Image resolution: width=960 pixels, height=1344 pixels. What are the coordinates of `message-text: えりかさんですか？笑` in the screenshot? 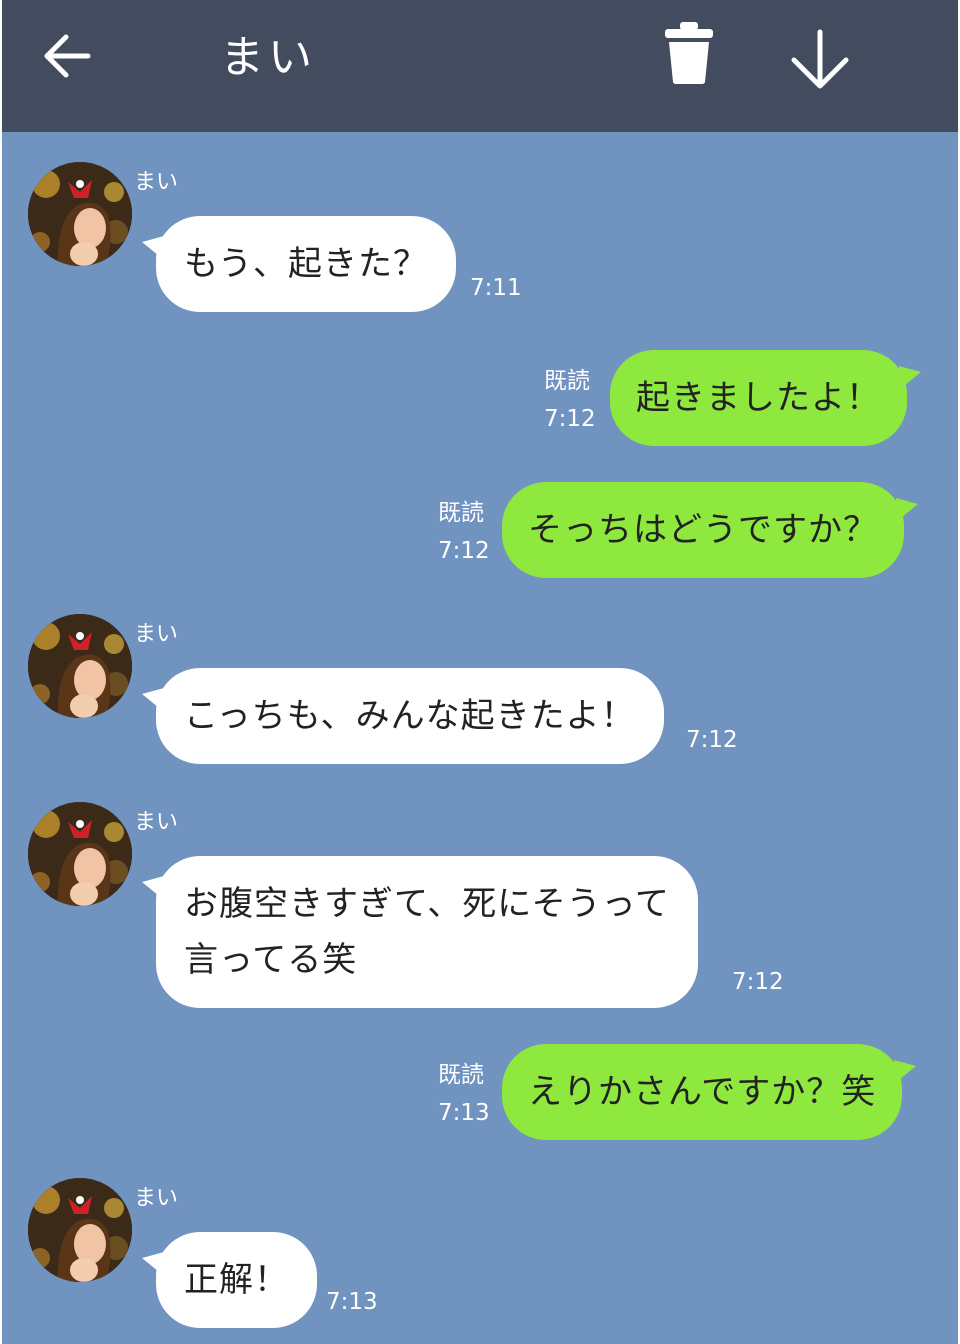 It's located at (702, 1092).